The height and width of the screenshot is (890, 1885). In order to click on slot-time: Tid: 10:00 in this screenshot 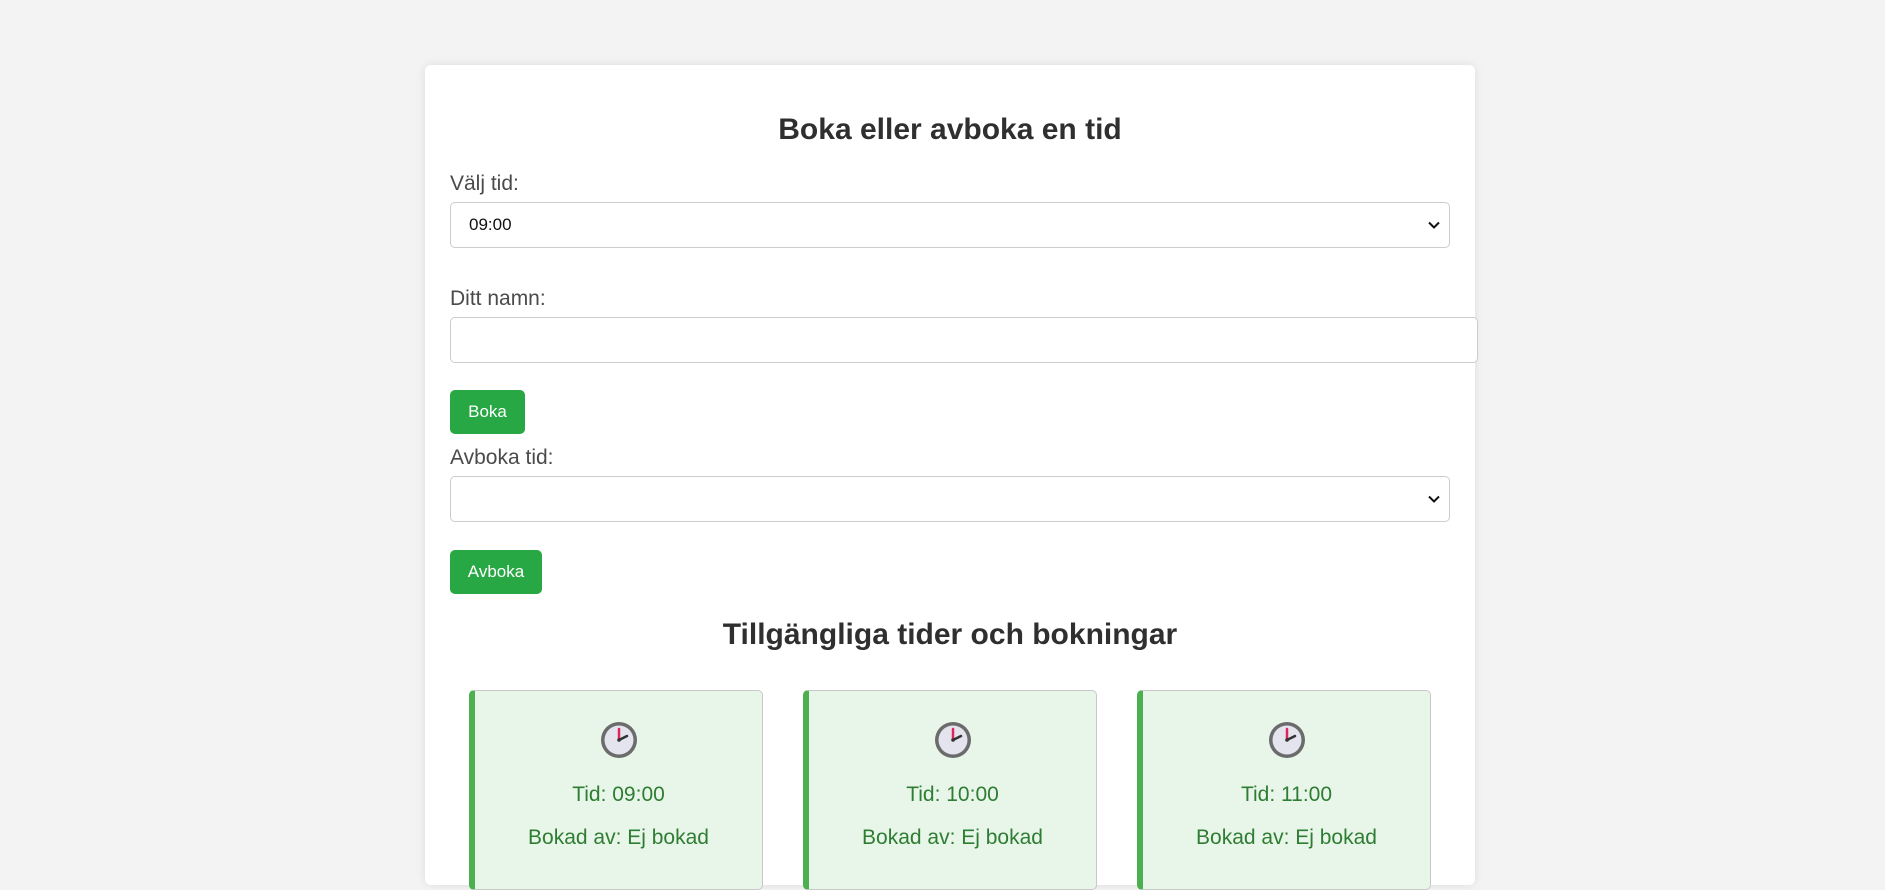, I will do `click(952, 794)`.